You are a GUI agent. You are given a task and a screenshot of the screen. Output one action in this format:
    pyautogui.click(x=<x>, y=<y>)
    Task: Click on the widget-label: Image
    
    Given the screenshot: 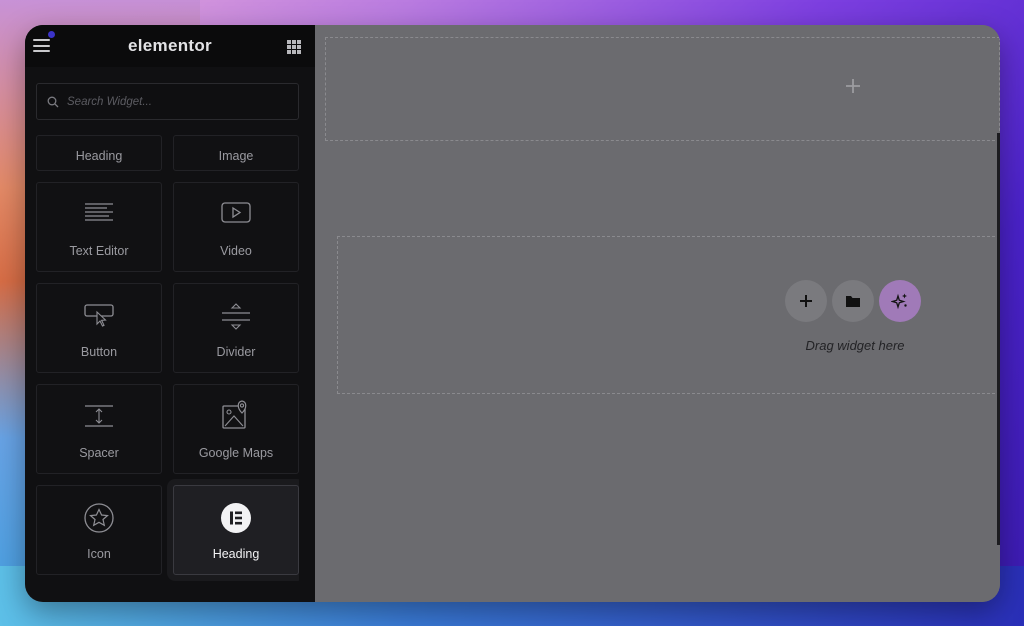 What is the action you would take?
    pyautogui.click(x=236, y=156)
    